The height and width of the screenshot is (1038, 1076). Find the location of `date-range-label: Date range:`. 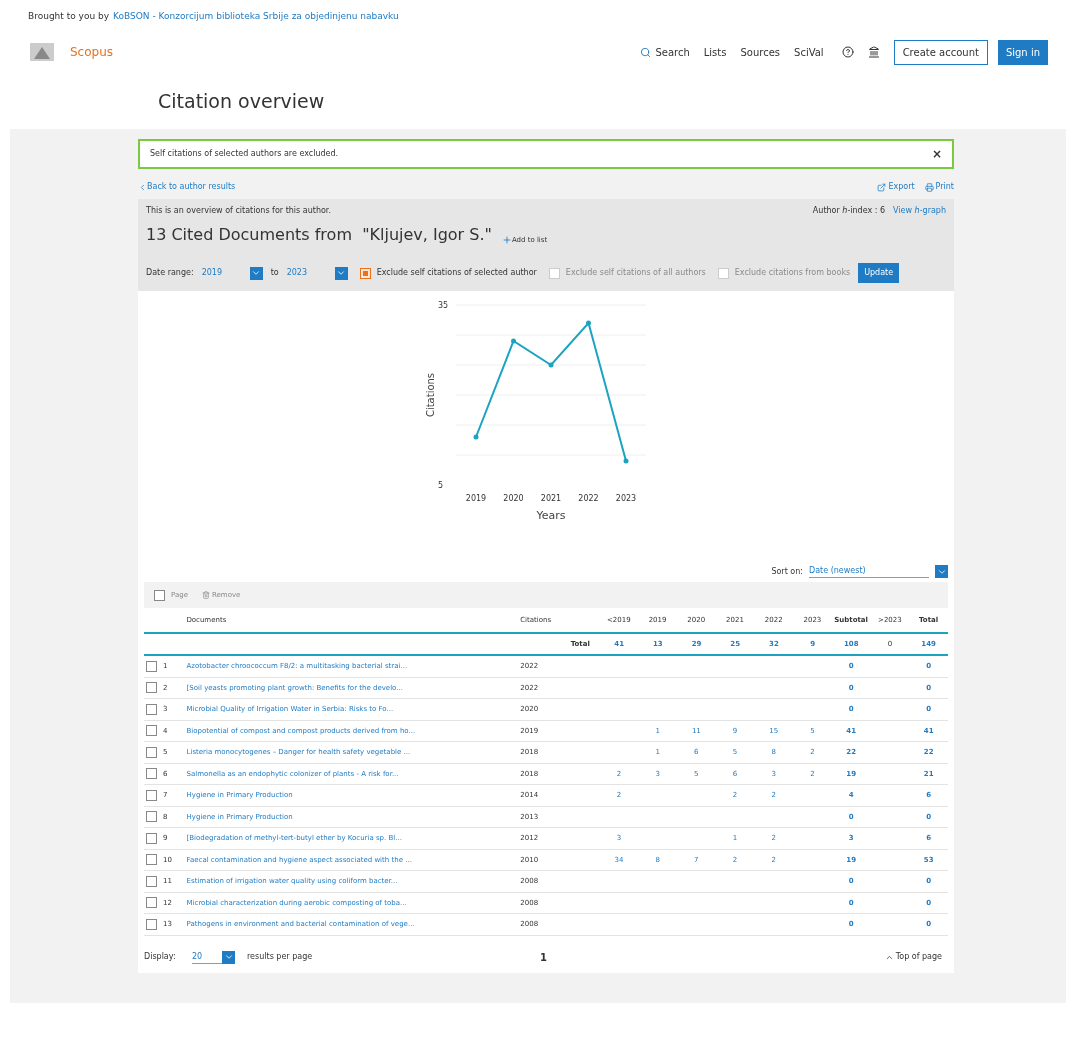

date-range-label: Date range: is located at coordinates (170, 273).